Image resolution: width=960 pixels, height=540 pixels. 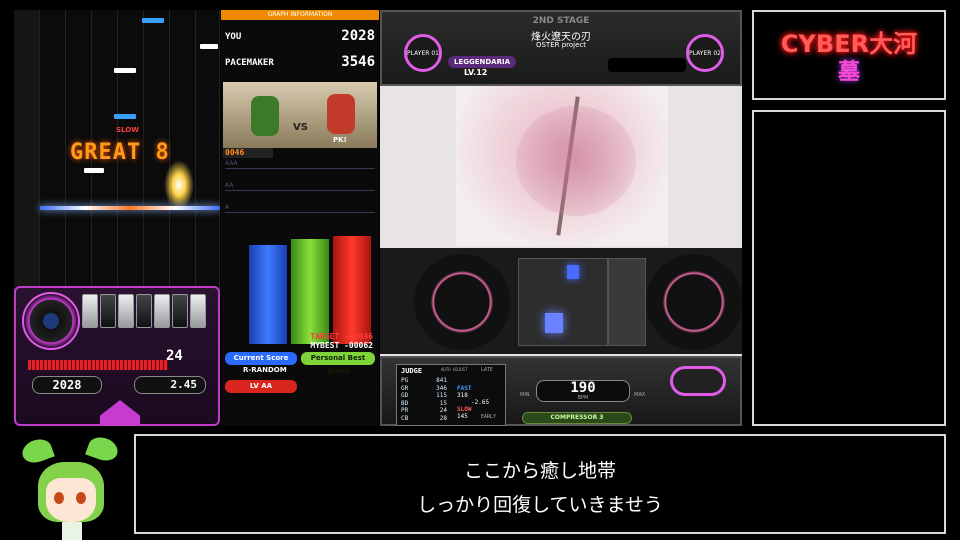 I want to click on judge-row: CB 28, so click(x=426, y=418).